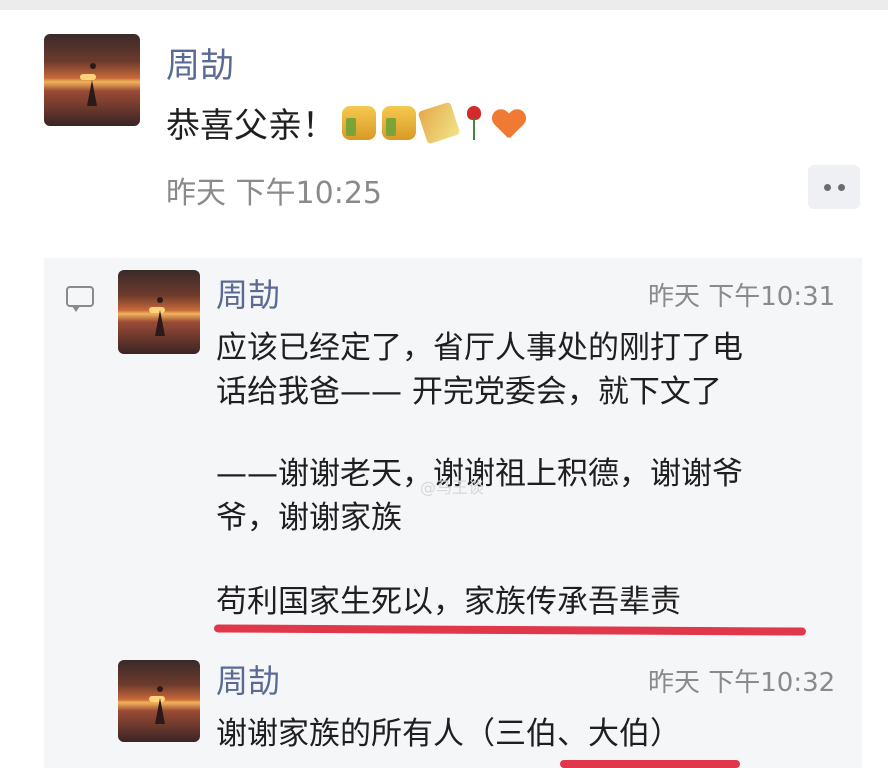 The image size is (888, 768). Describe the element at coordinates (309, 518) in the screenshot. I see `comment-line: 爷，谢谢家族` at that location.